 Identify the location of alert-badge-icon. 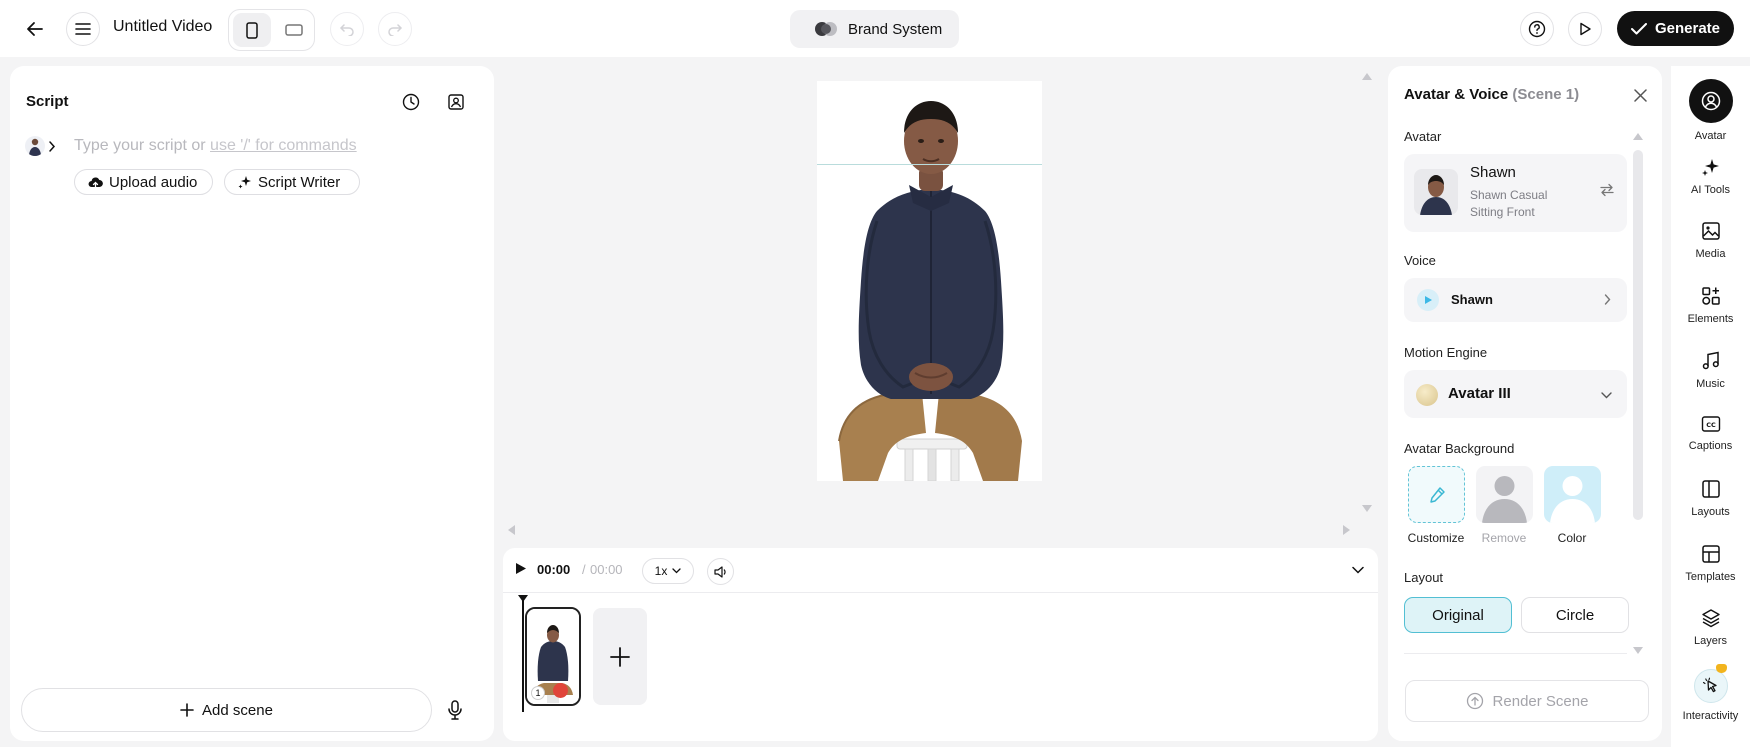
(560, 690).